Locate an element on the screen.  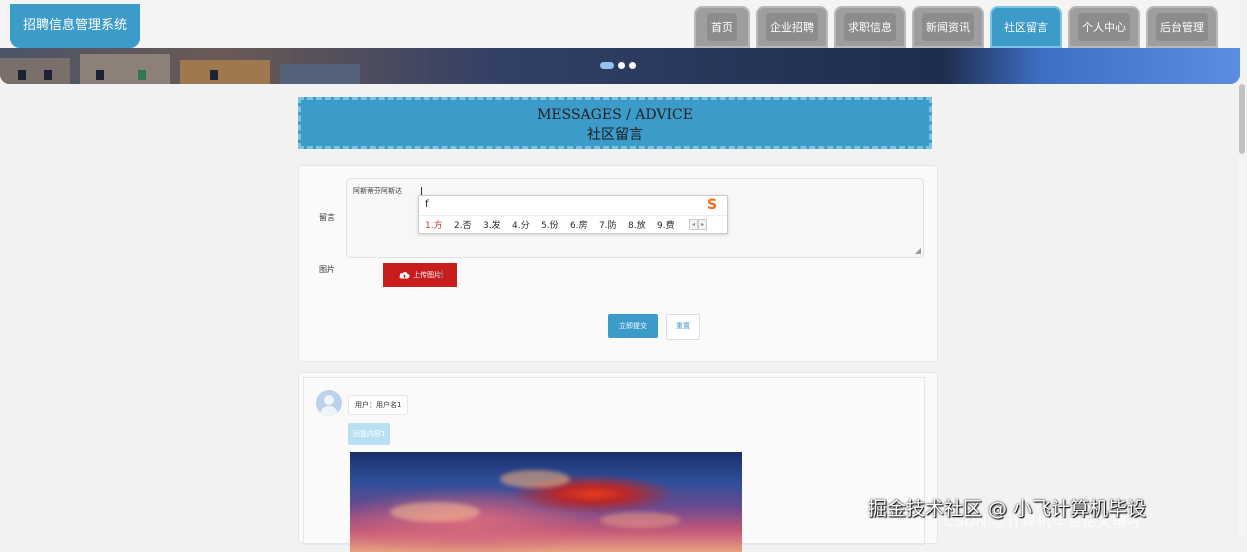
ime-candidate: 5.份 is located at coordinates (550, 224).